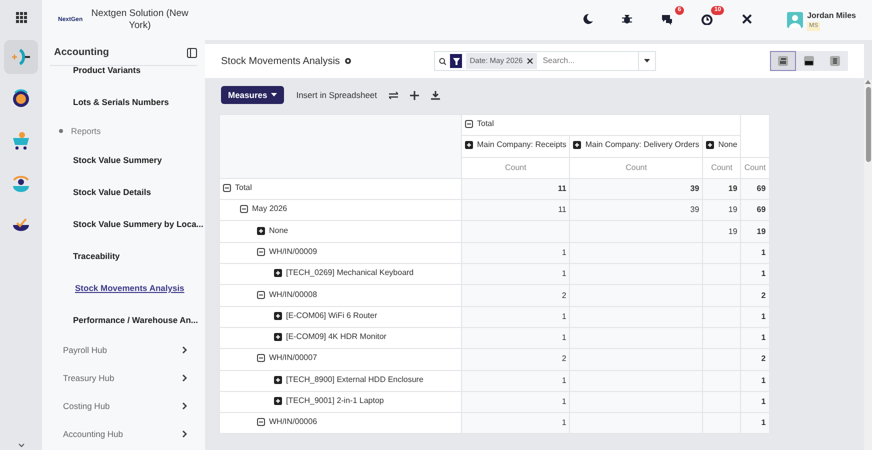 The height and width of the screenshot is (450, 872). What do you see at coordinates (868, 124) in the screenshot?
I see `scrollbar-thumb` at bounding box center [868, 124].